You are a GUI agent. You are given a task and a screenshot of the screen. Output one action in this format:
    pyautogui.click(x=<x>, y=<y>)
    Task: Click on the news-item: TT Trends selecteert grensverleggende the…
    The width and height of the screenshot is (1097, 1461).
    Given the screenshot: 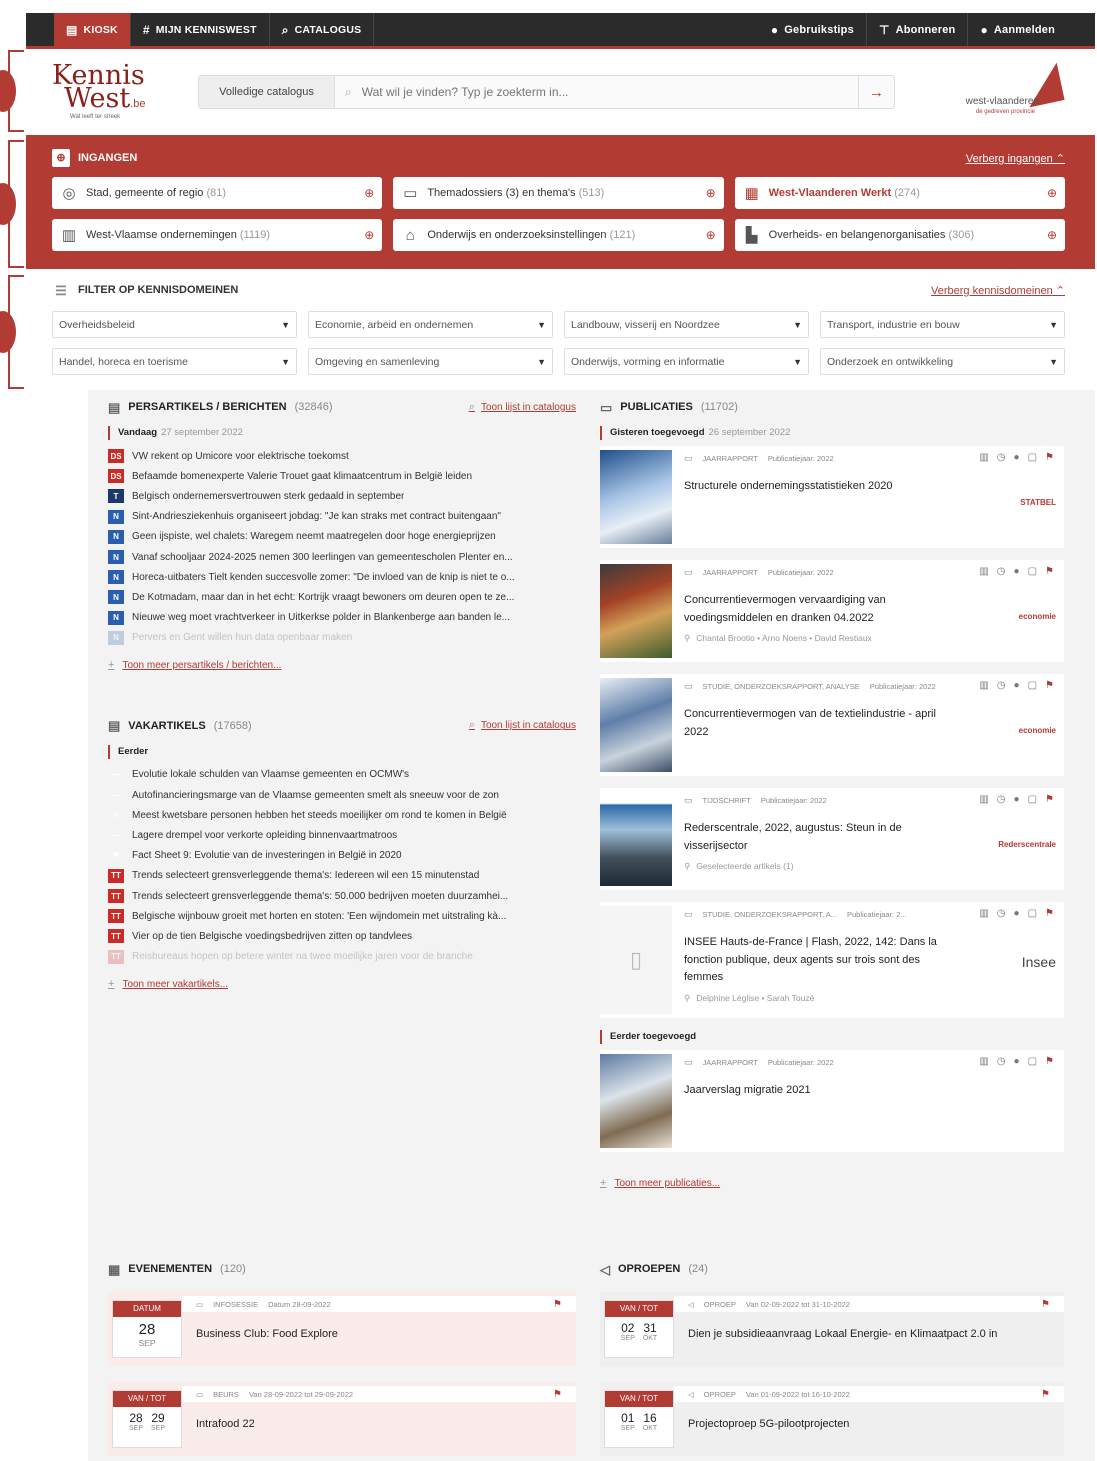 What is the action you would take?
    pyautogui.click(x=342, y=876)
    